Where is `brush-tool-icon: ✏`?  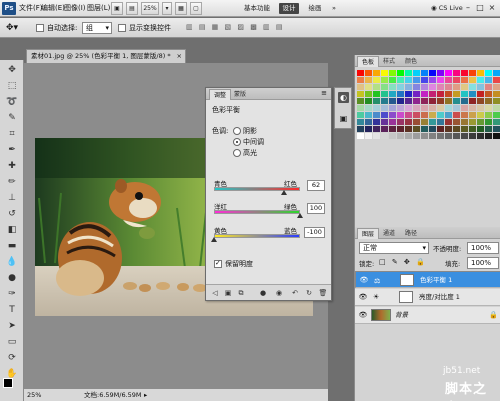
brush-tool-icon: ✏ is located at coordinates (12, 182).